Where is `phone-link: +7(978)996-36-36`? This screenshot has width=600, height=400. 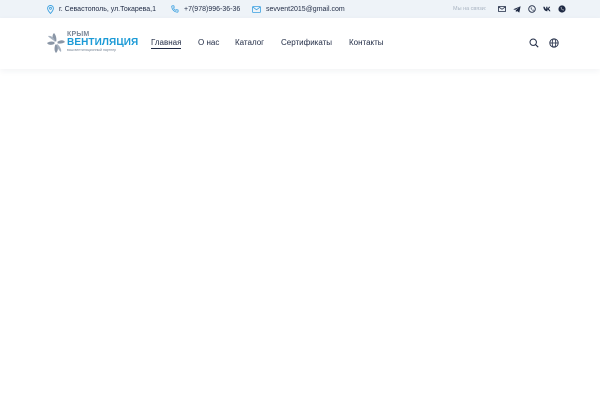
phone-link: +7(978)996-36-36 is located at coordinates (212, 9).